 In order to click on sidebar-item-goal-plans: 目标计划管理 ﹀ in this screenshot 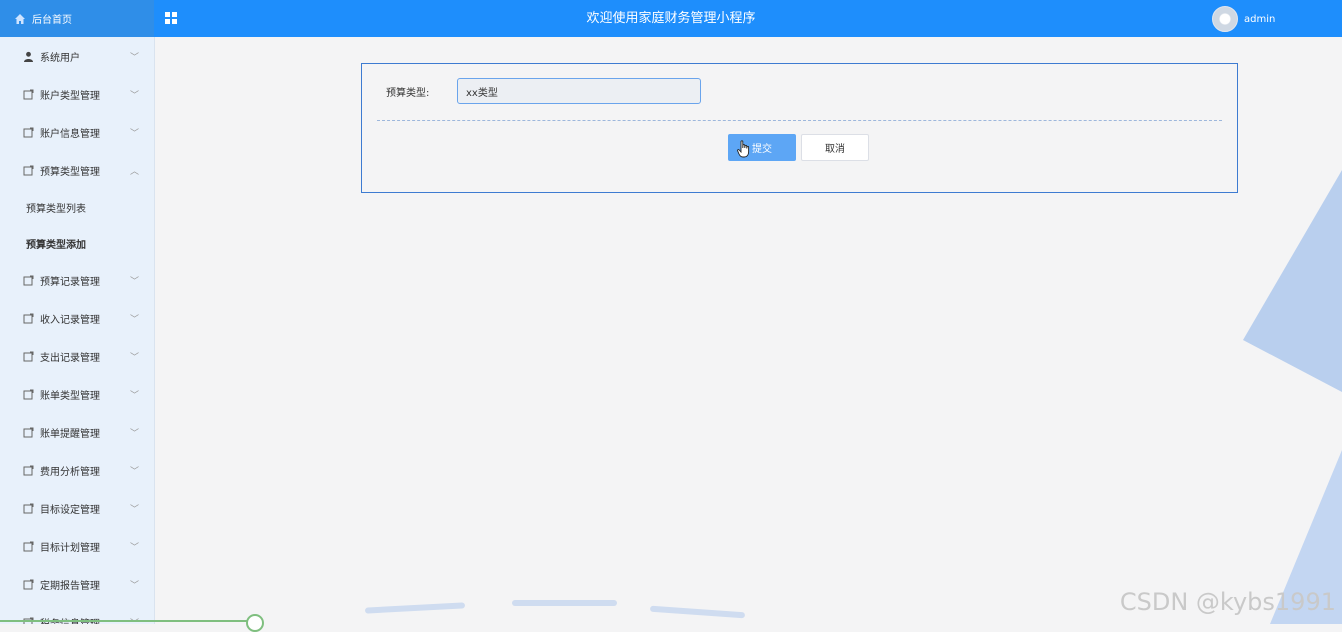, I will do `click(77, 546)`.